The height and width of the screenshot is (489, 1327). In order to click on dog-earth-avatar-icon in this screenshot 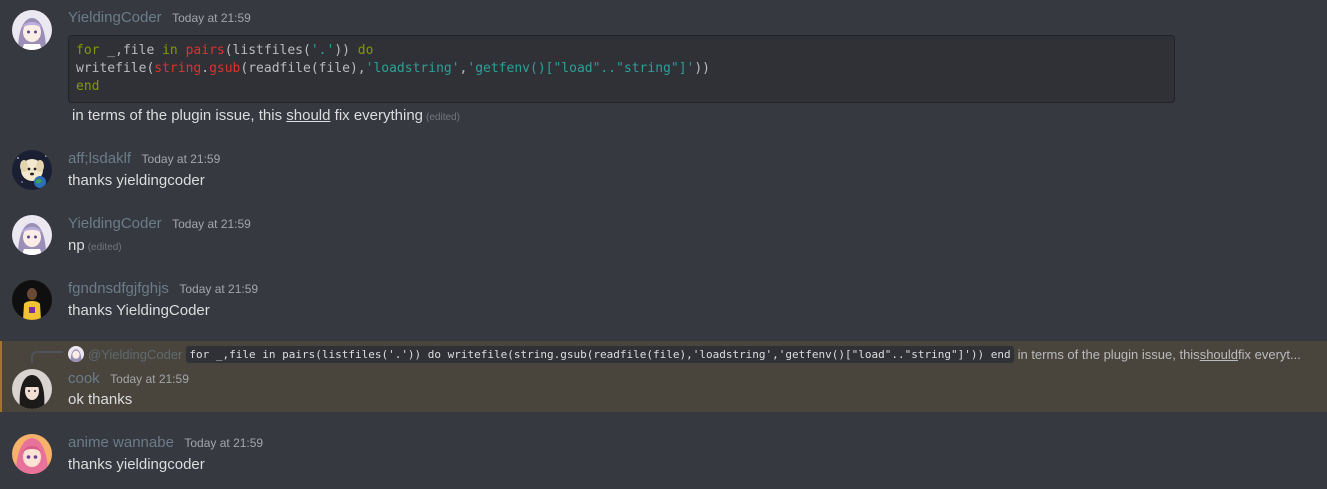, I will do `click(32, 170)`.